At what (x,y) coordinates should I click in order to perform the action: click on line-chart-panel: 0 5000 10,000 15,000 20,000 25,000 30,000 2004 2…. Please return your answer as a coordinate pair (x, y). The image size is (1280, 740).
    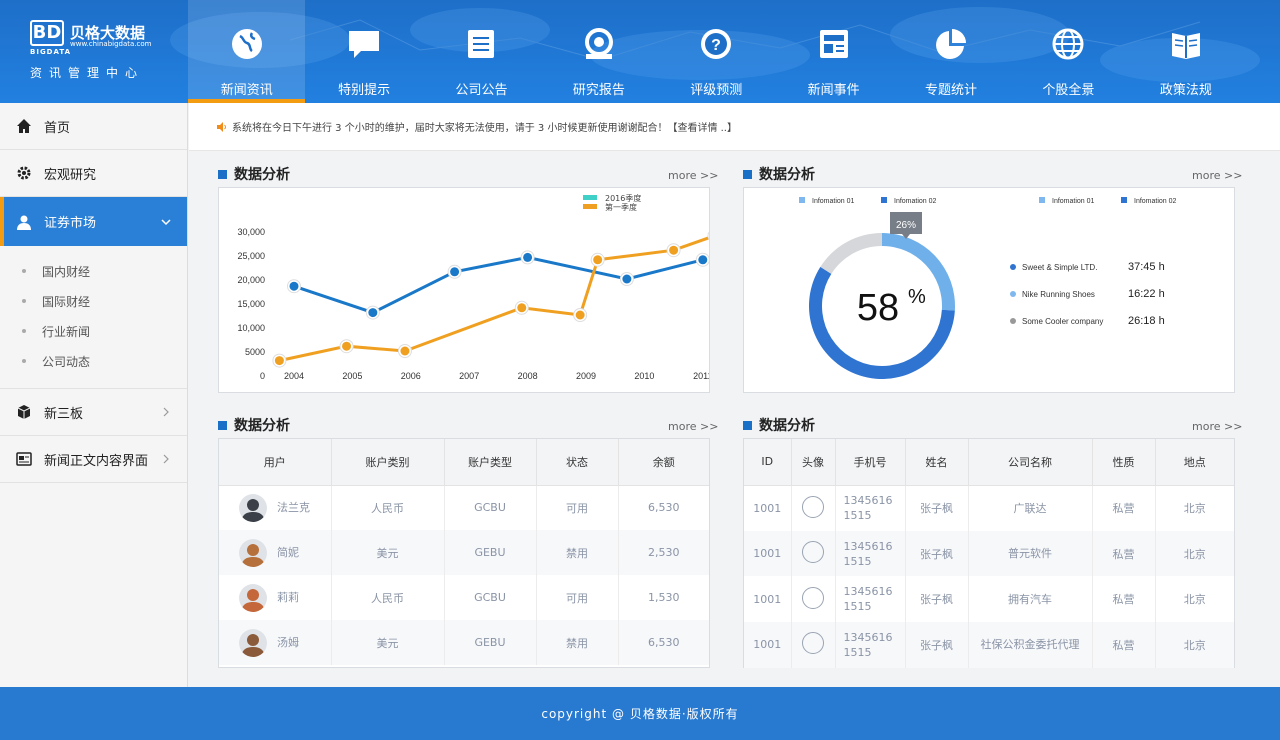
    Looking at the image, I should click on (470, 290).